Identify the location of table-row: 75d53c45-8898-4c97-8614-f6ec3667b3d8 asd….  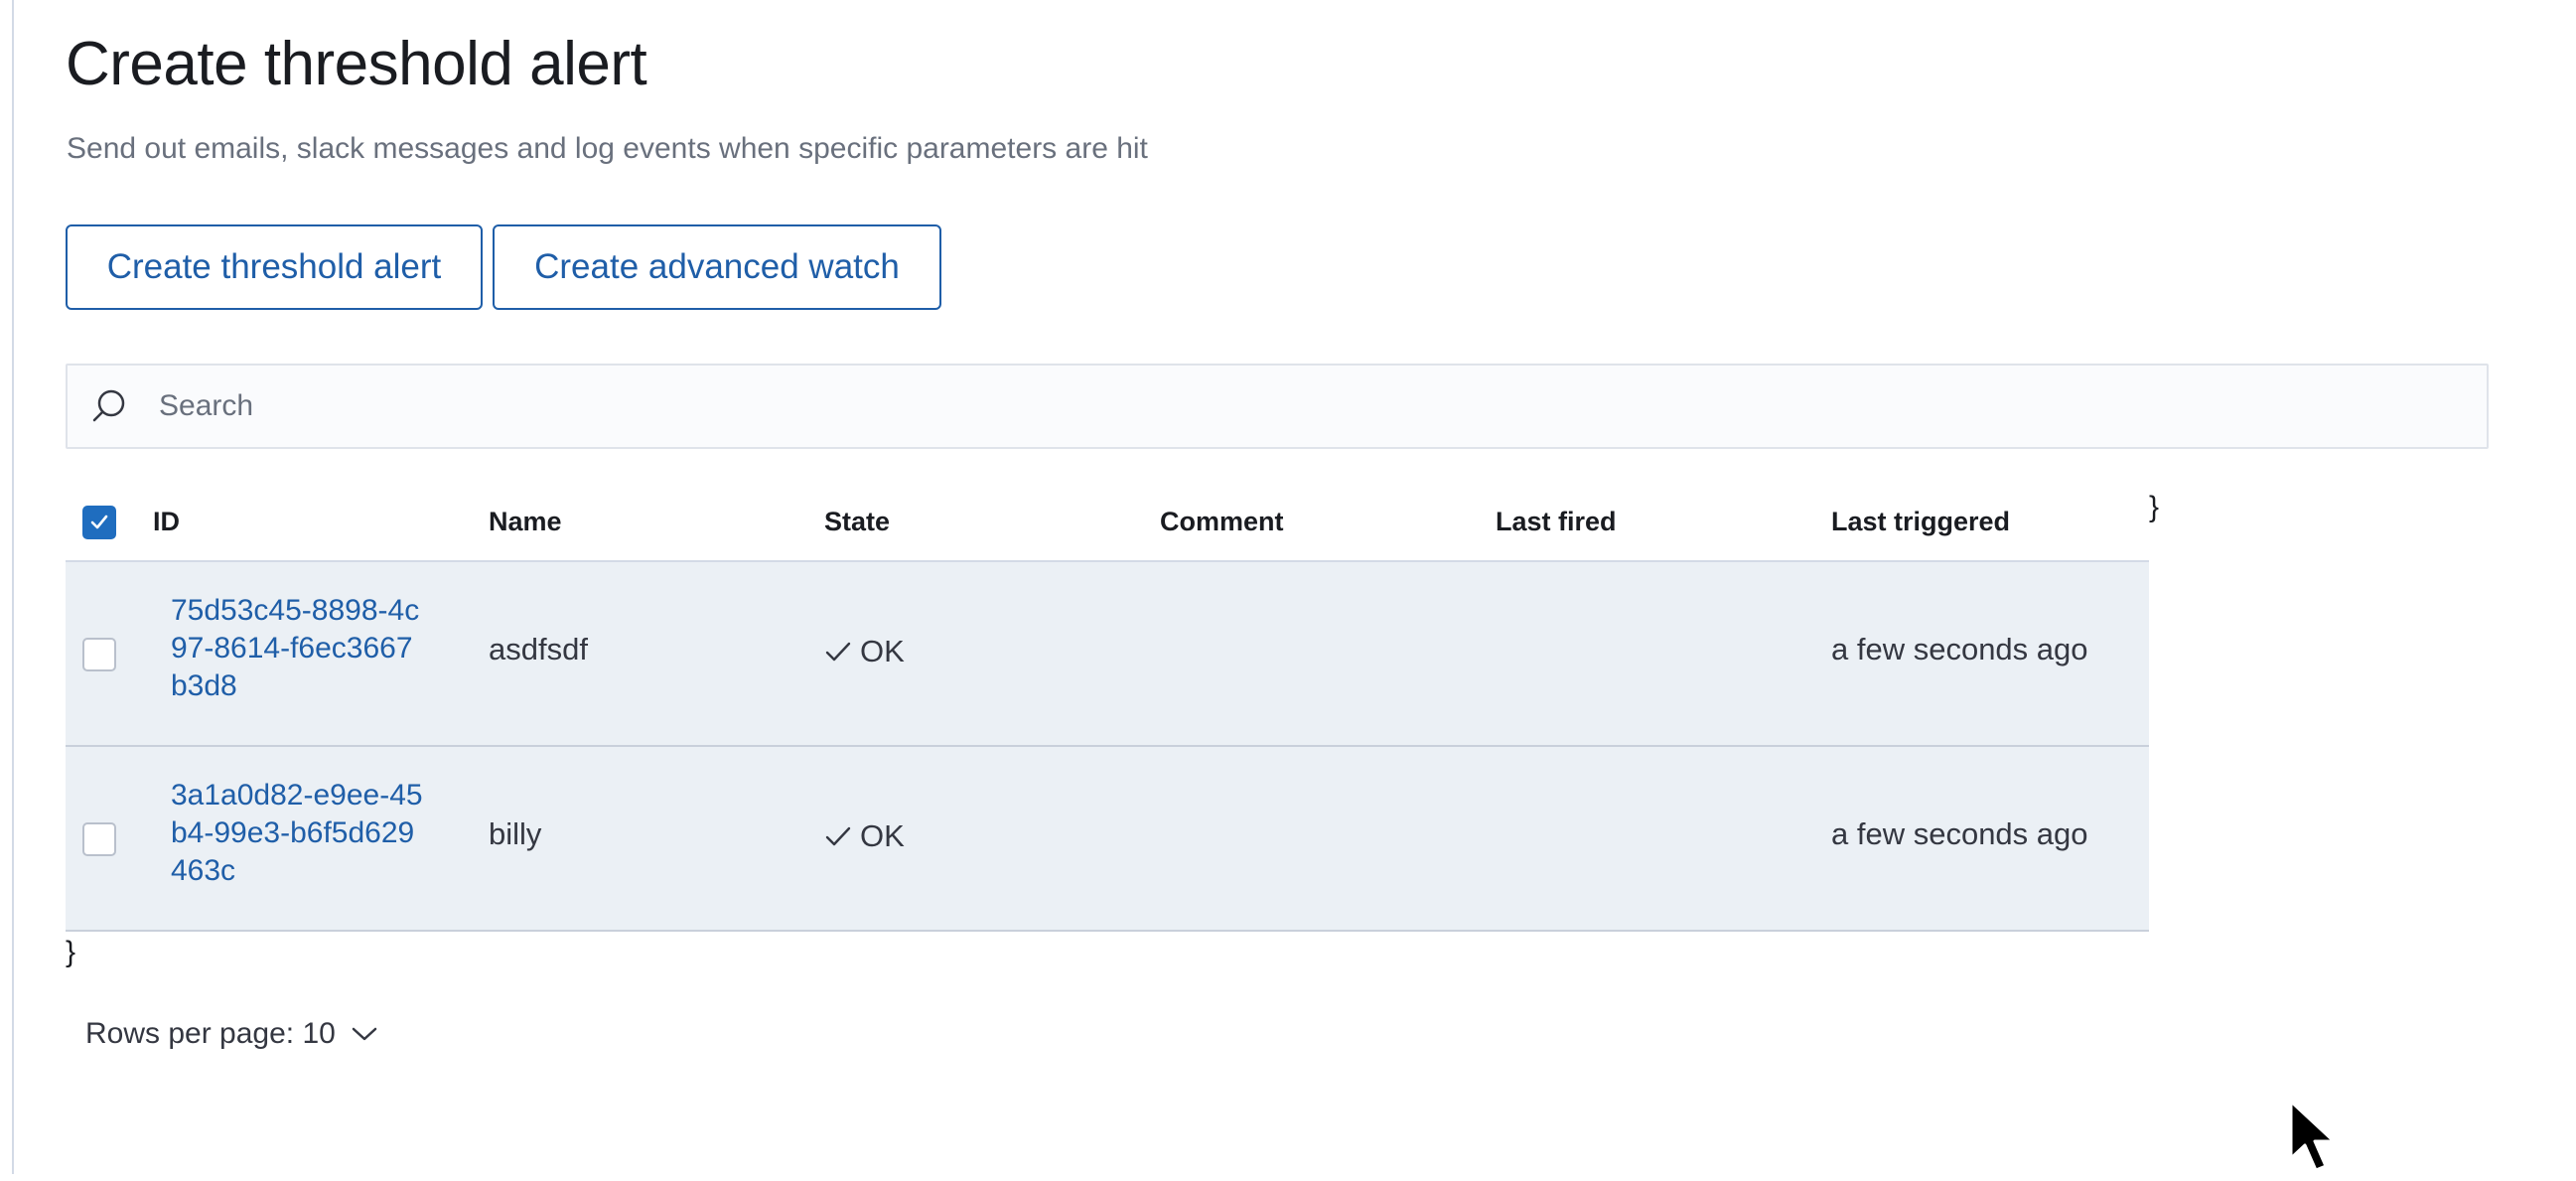
(1108, 654).